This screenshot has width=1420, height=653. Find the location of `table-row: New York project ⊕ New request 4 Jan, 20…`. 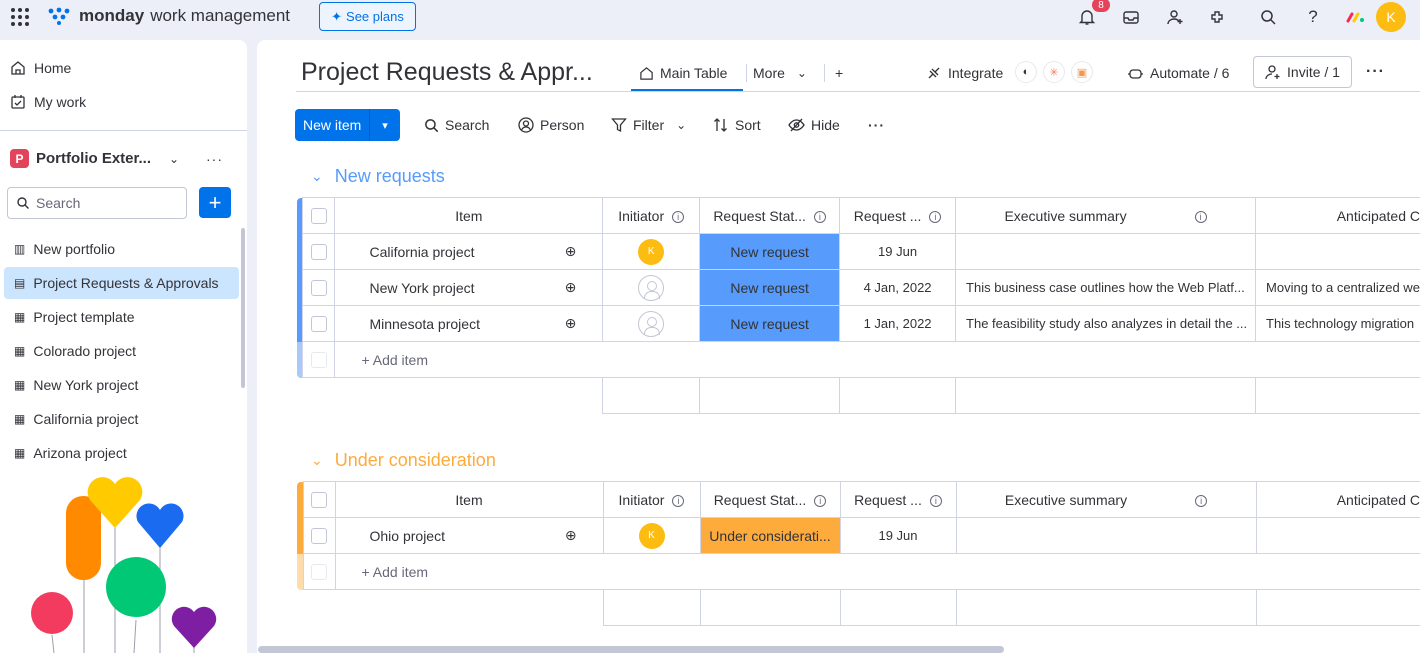

table-row: New York project ⊕ New request 4 Jan, 20… is located at coordinates (858, 287).